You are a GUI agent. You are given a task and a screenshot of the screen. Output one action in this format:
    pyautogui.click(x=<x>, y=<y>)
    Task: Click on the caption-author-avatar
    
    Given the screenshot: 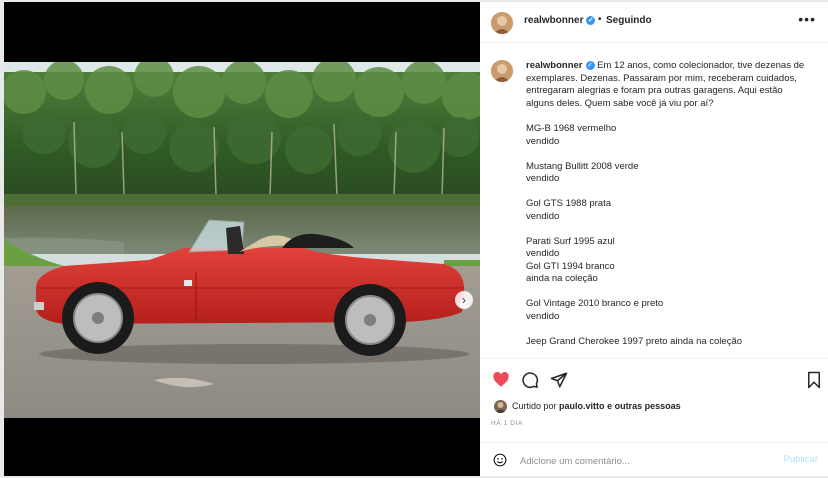 What is the action you would take?
    pyautogui.click(x=502, y=71)
    